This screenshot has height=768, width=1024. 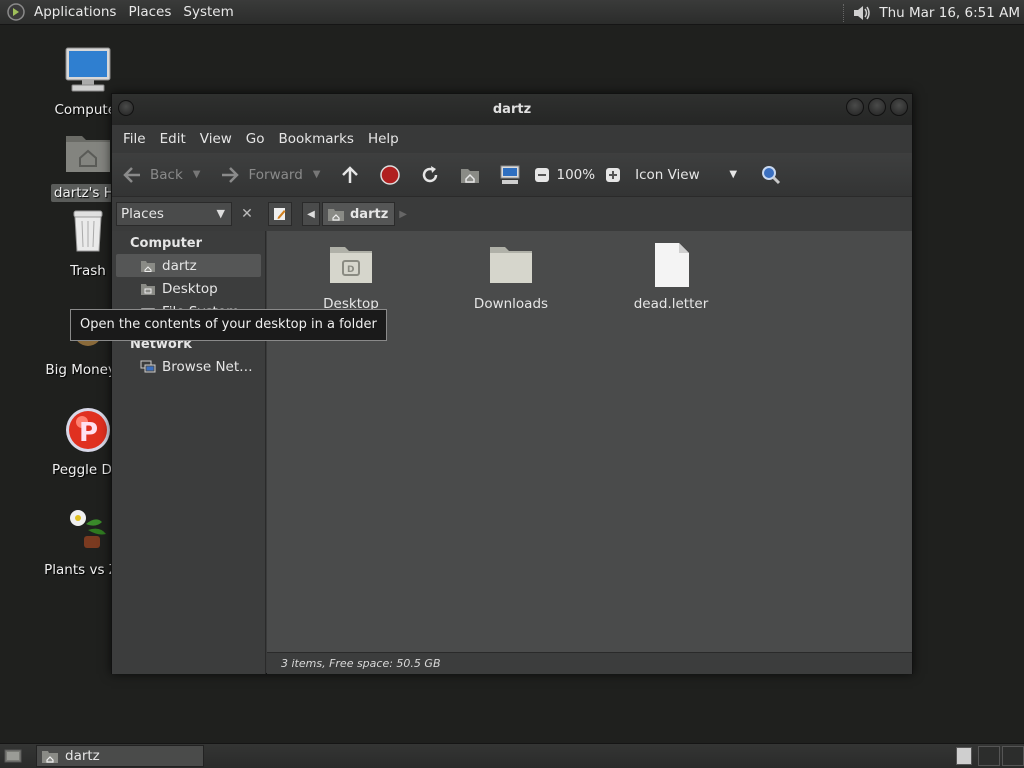 What do you see at coordinates (862, 13) in the screenshot?
I see `volume-icon` at bounding box center [862, 13].